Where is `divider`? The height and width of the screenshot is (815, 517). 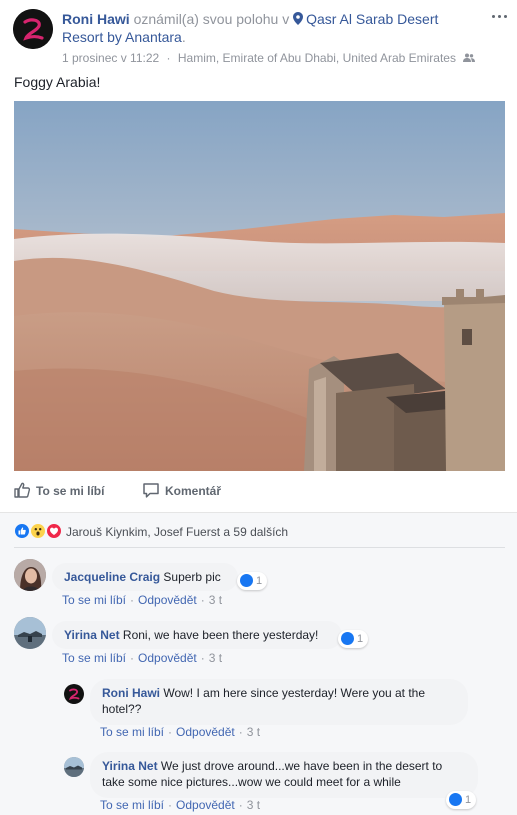 divider is located at coordinates (259, 547).